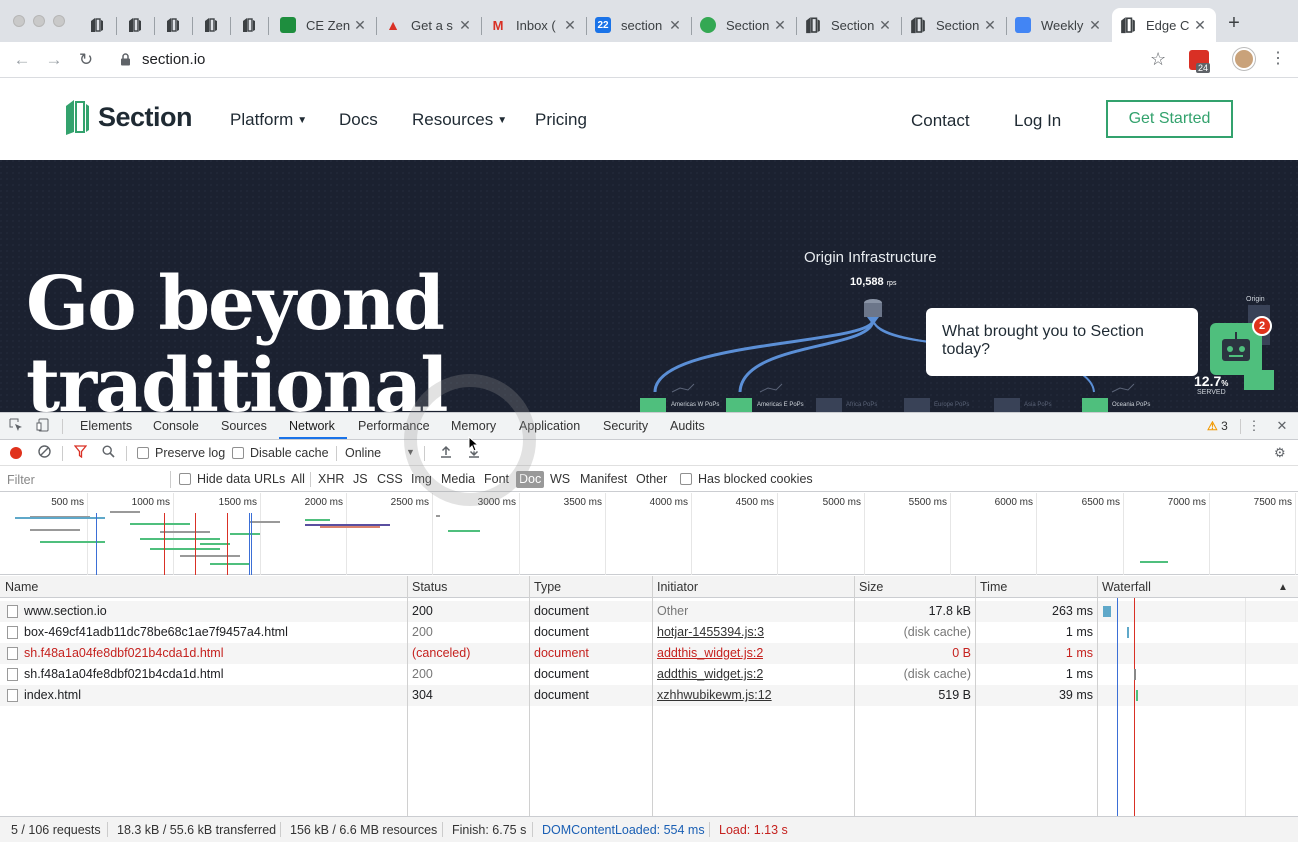 The image size is (1298, 842). What do you see at coordinates (714, 695) in the screenshot?
I see `request-initiator: xzhhwubikewm.js:12` at bounding box center [714, 695].